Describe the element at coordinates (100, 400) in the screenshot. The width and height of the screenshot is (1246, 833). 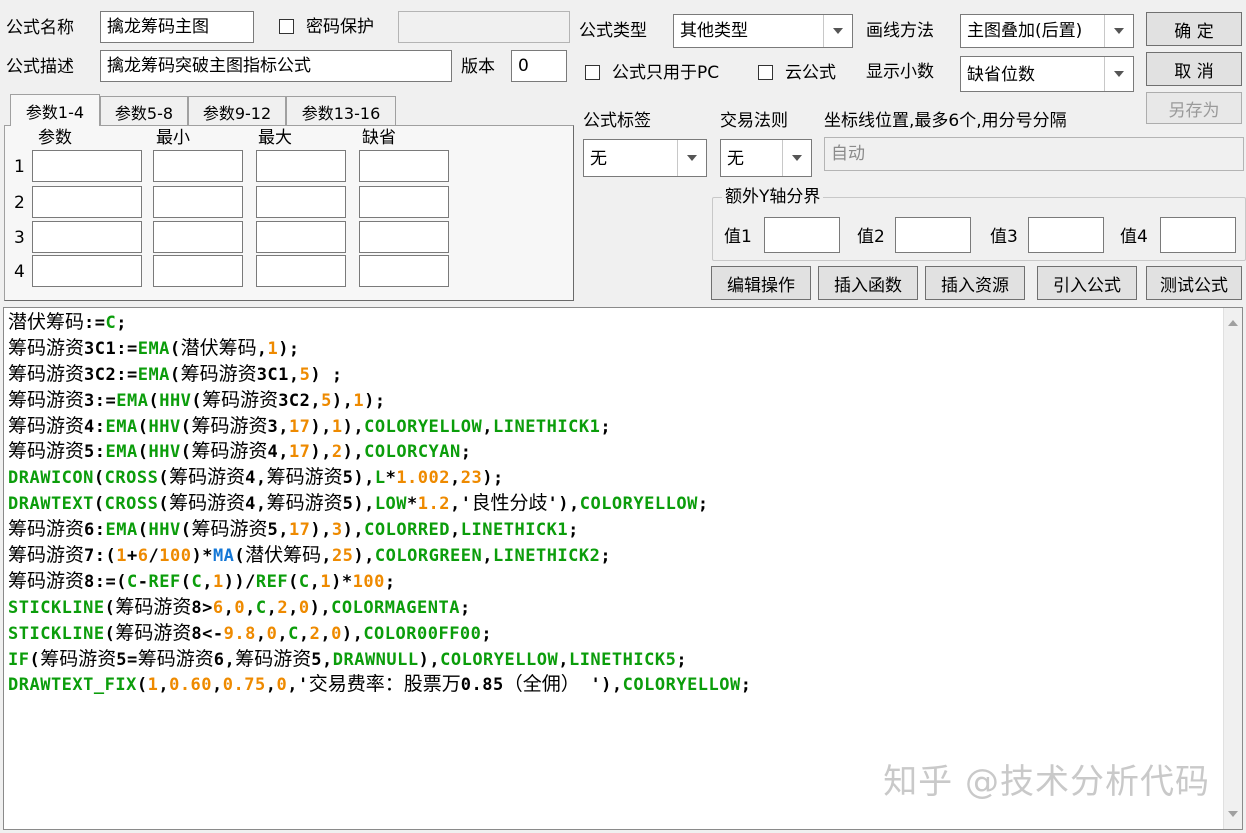
I see `code-token: 3:=` at that location.